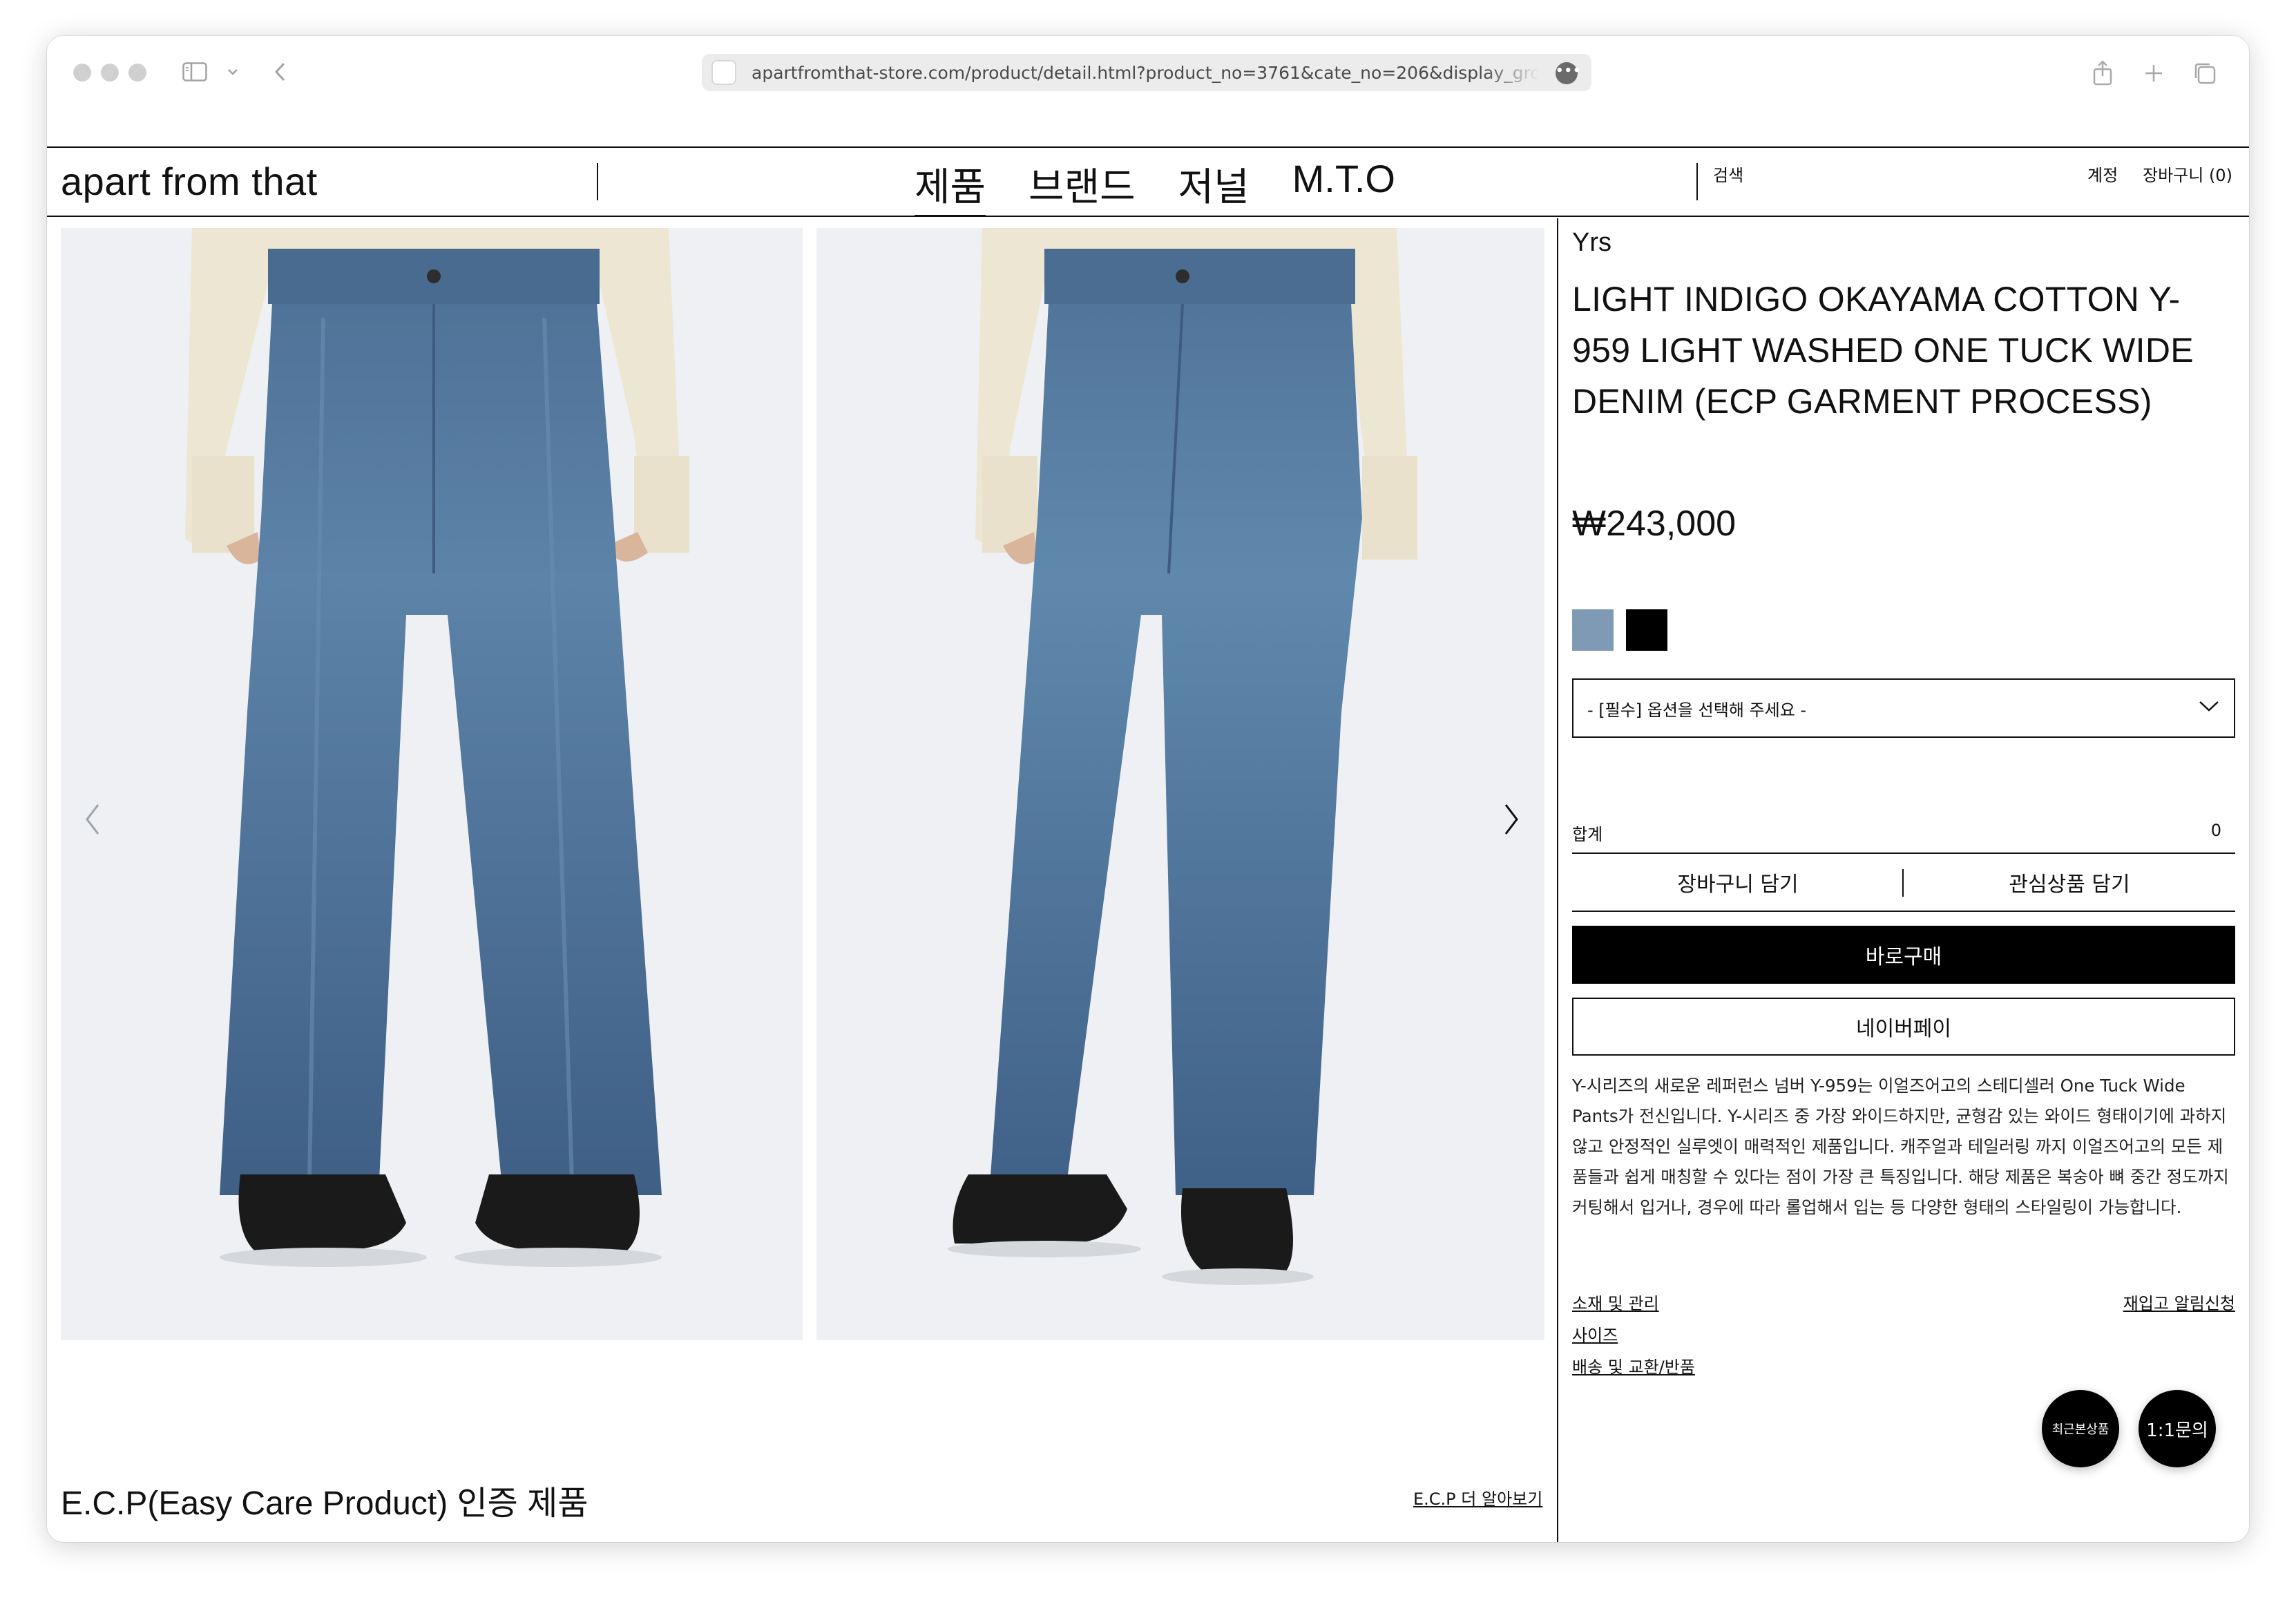 The width and height of the screenshot is (2296, 1600). Describe the element at coordinates (92, 819) in the screenshot. I see `gallery-prev-arrow-icon` at that location.